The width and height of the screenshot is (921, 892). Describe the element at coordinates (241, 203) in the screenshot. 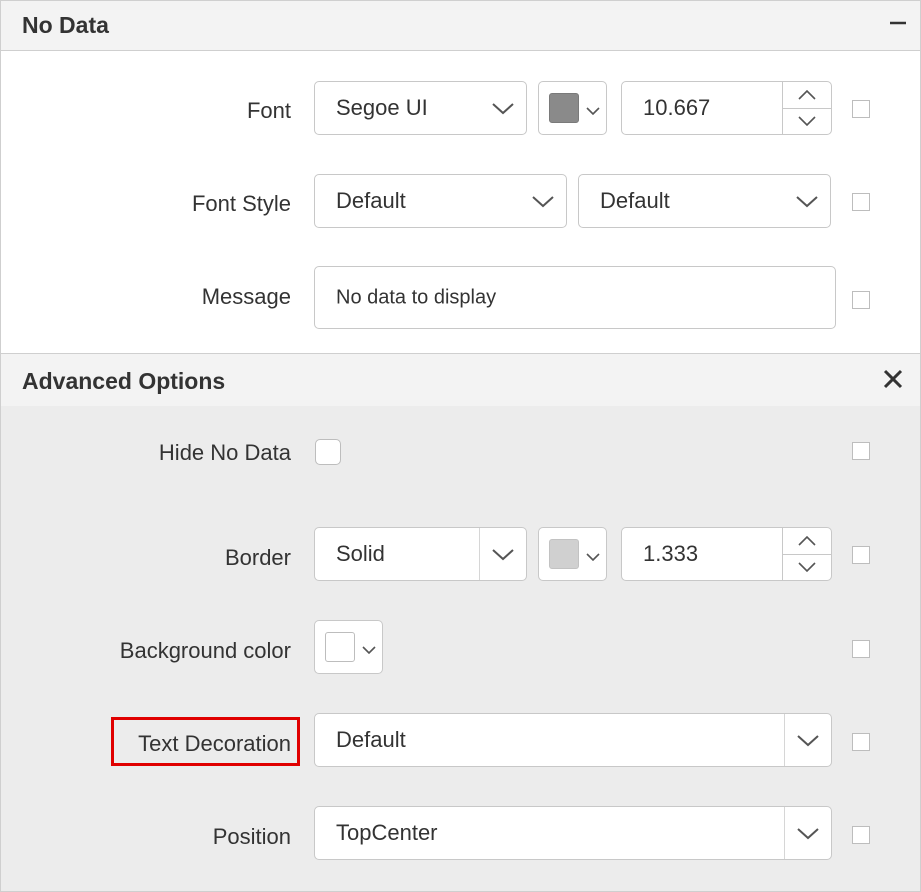

I see `font-style-label: Font Style` at that location.